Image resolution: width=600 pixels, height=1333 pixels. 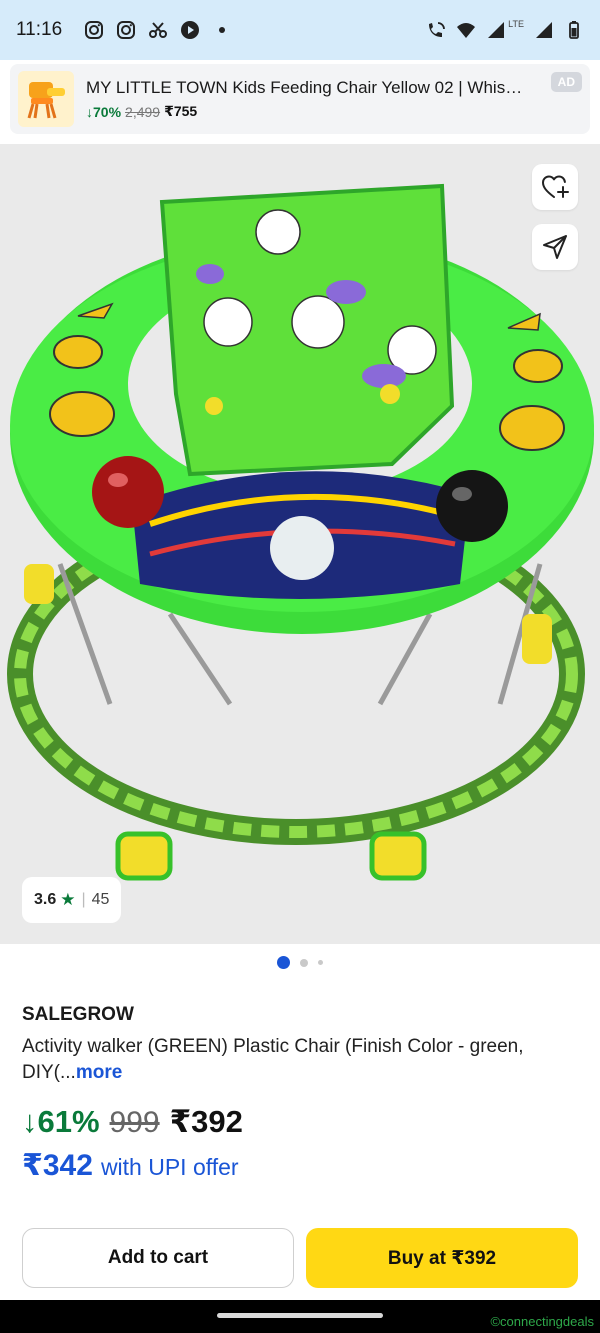 What do you see at coordinates (334, 111) in the screenshot?
I see `ad-price-row: ↓70% 2,499 ₹755` at bounding box center [334, 111].